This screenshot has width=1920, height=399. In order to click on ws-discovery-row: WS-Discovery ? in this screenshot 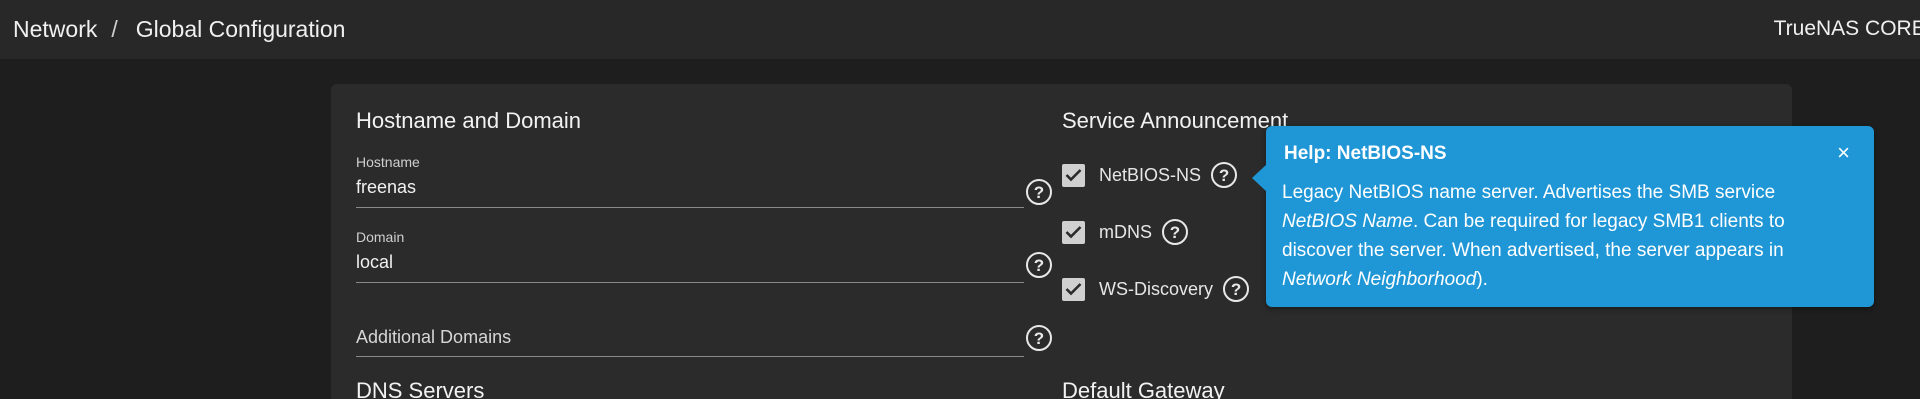, I will do `click(1156, 289)`.